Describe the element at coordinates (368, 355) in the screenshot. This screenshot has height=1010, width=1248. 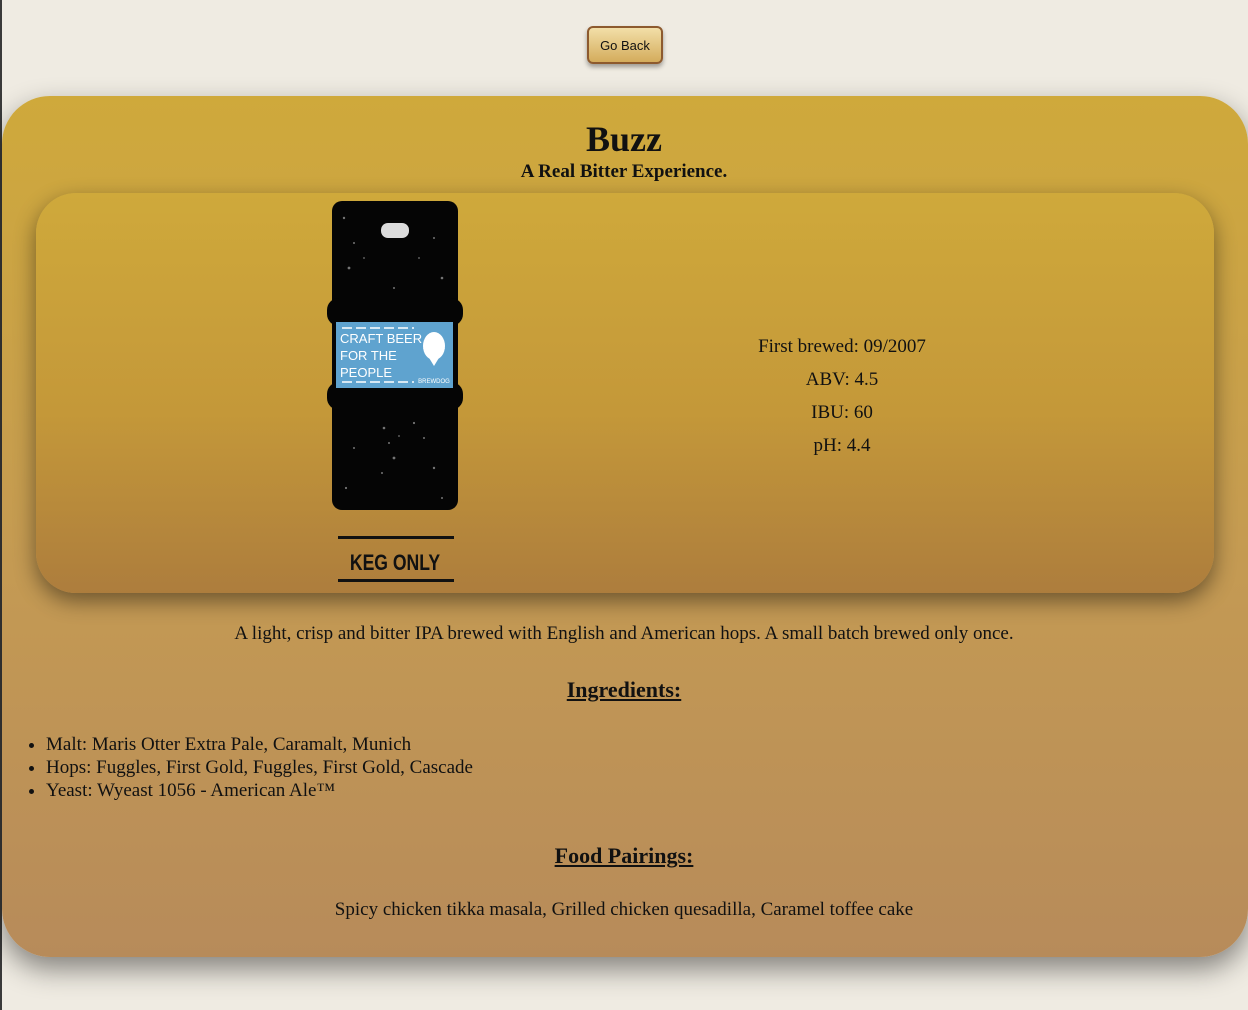
I see `keg-label-line-2: FOR THE` at that location.